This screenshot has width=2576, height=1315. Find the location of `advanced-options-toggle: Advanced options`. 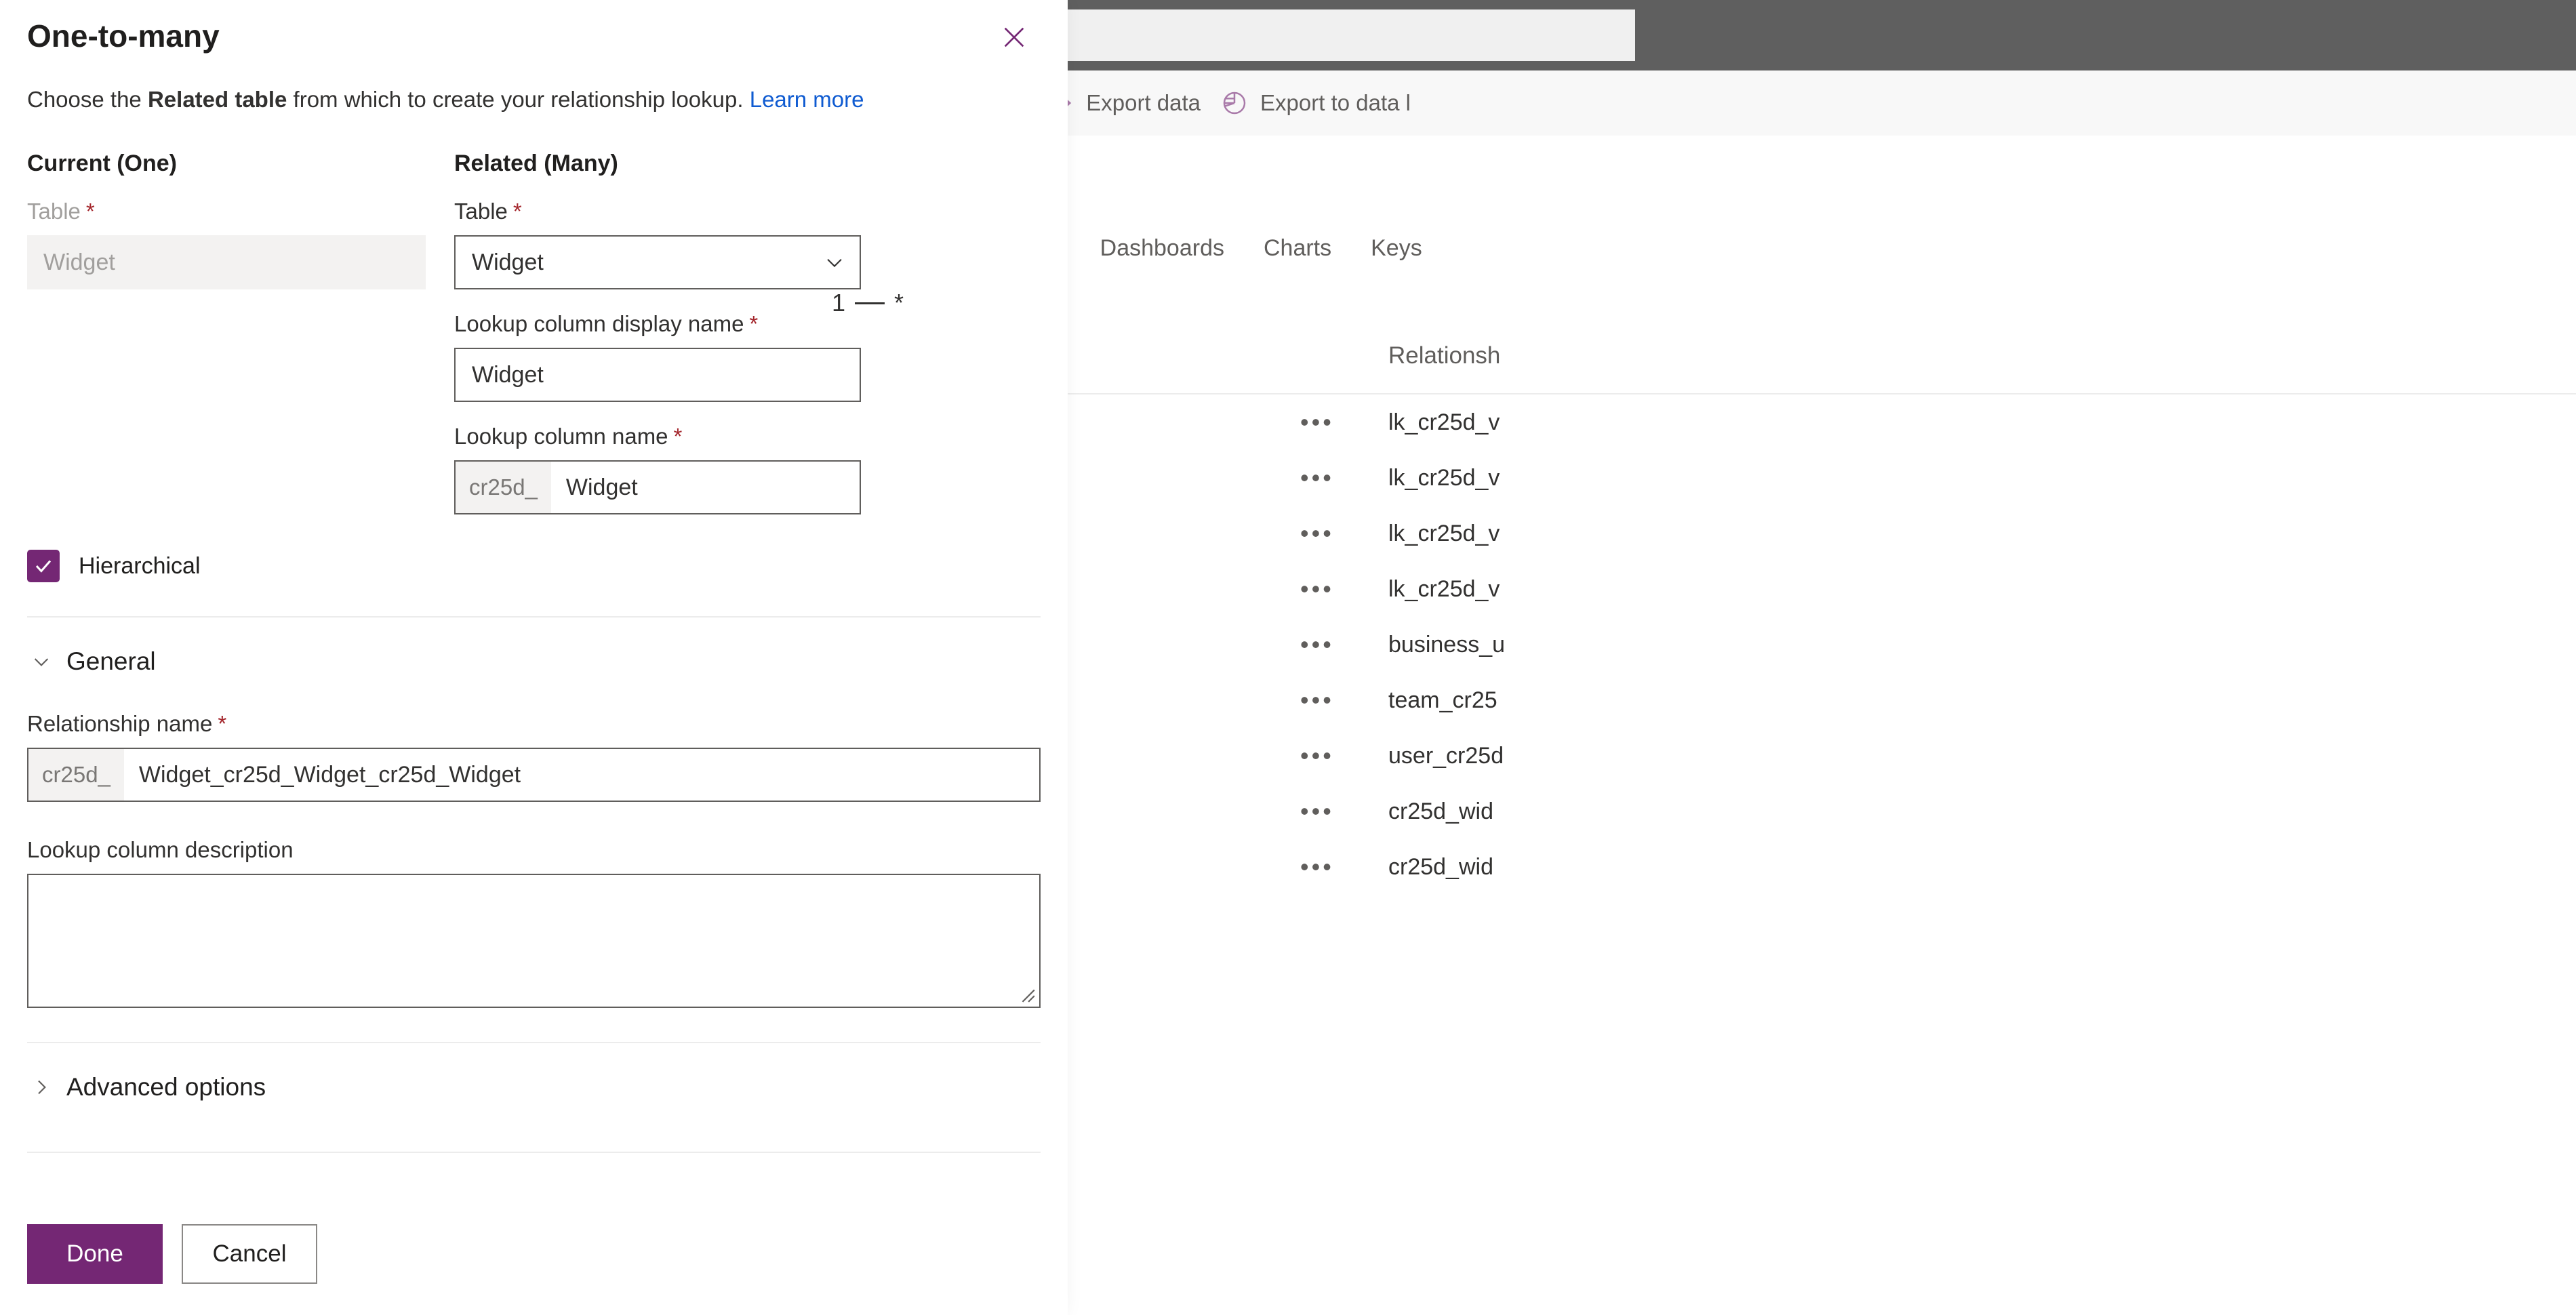

advanced-options-toggle: Advanced options is located at coordinates (534, 1087).